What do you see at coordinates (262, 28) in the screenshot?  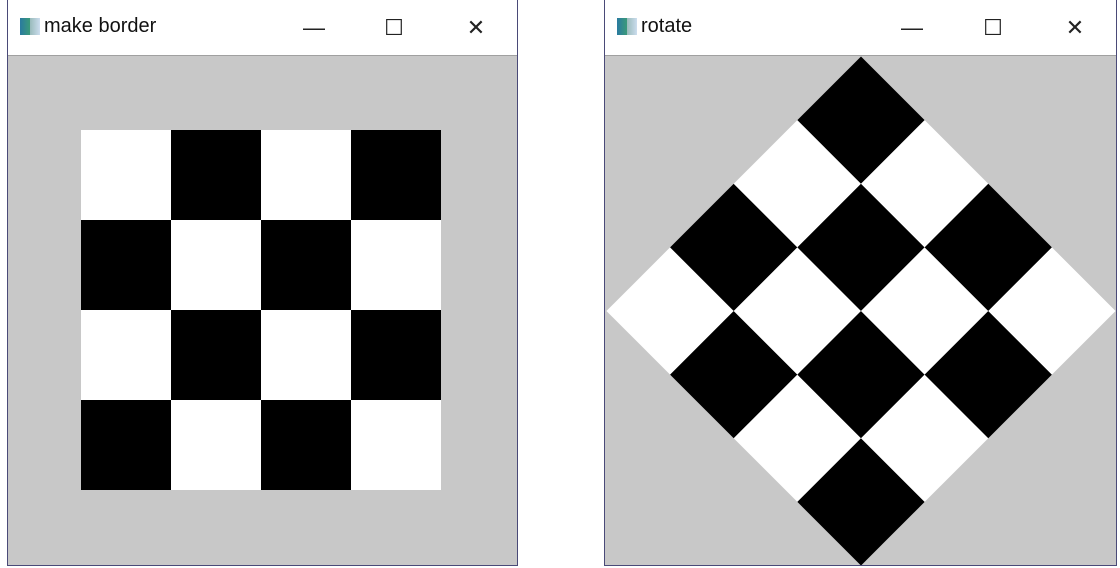 I see `title-bar: make border — ☐ ✕` at bounding box center [262, 28].